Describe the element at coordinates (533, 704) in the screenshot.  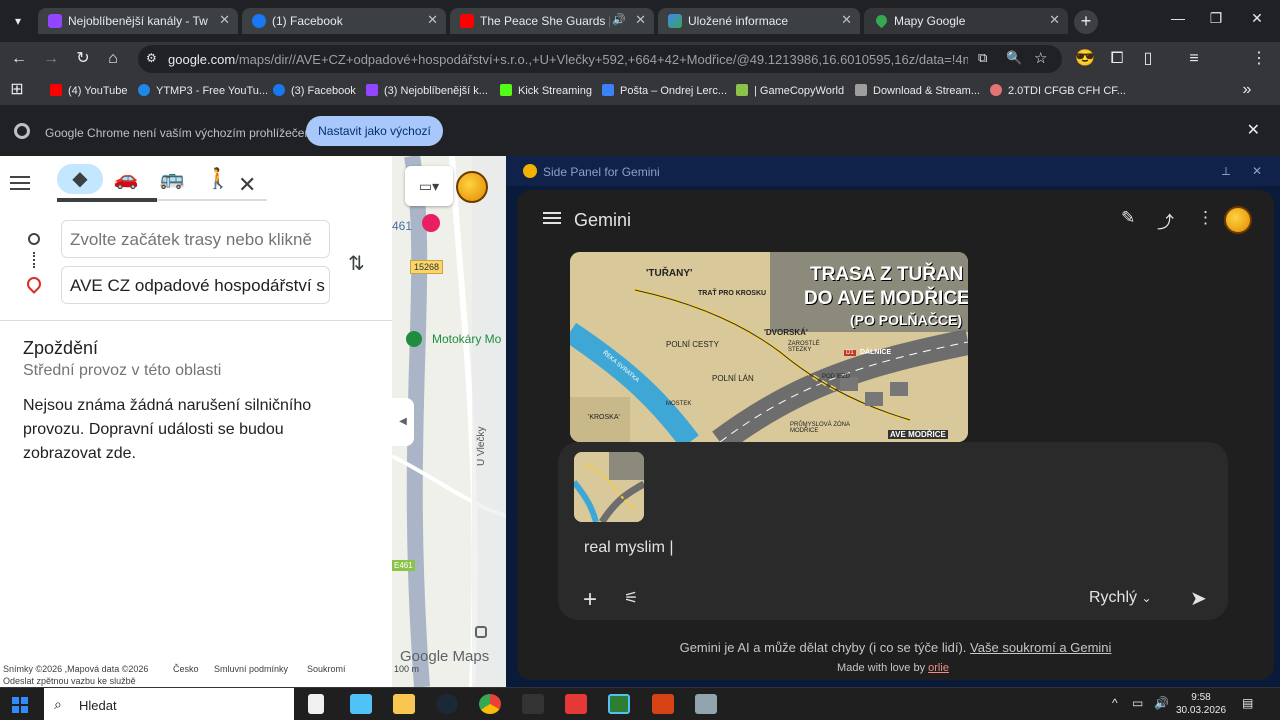
I see `epic-games-icon` at that location.